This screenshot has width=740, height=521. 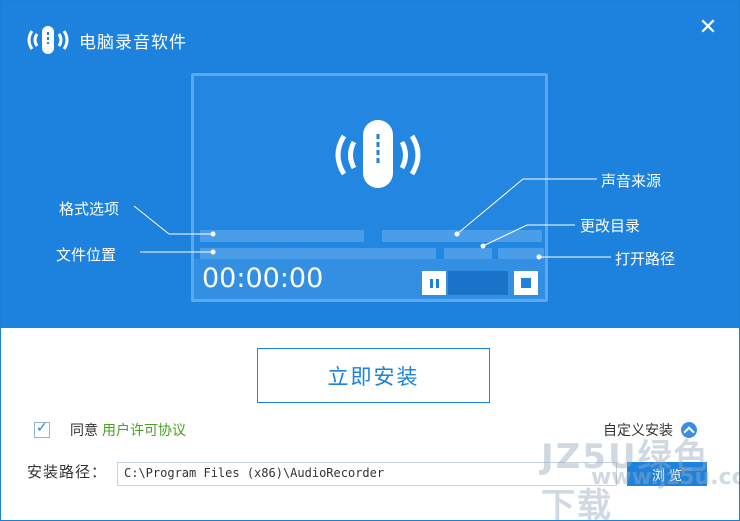 I want to click on agree-checkbox, so click(x=42, y=429).